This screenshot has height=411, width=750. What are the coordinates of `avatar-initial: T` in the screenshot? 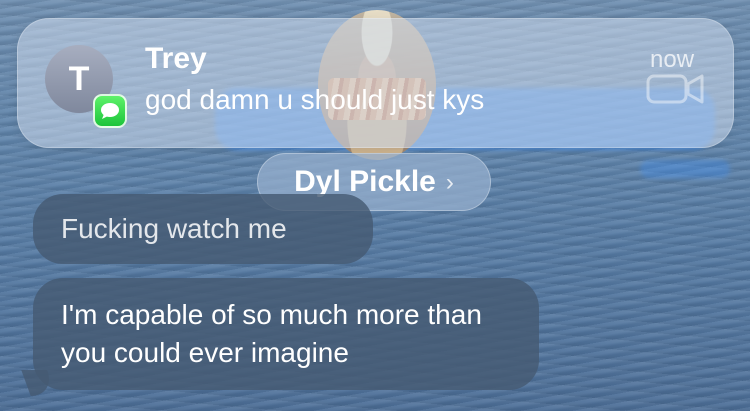 It's located at (79, 78).